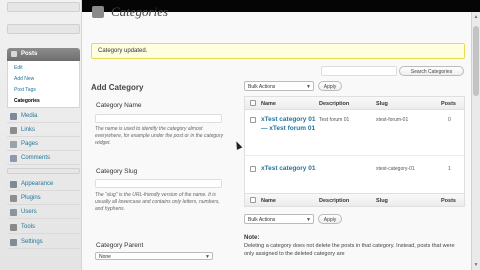 This screenshot has height=270, width=480. What do you see at coordinates (117, 87) in the screenshot?
I see `add-category-heading: Add Category` at bounding box center [117, 87].